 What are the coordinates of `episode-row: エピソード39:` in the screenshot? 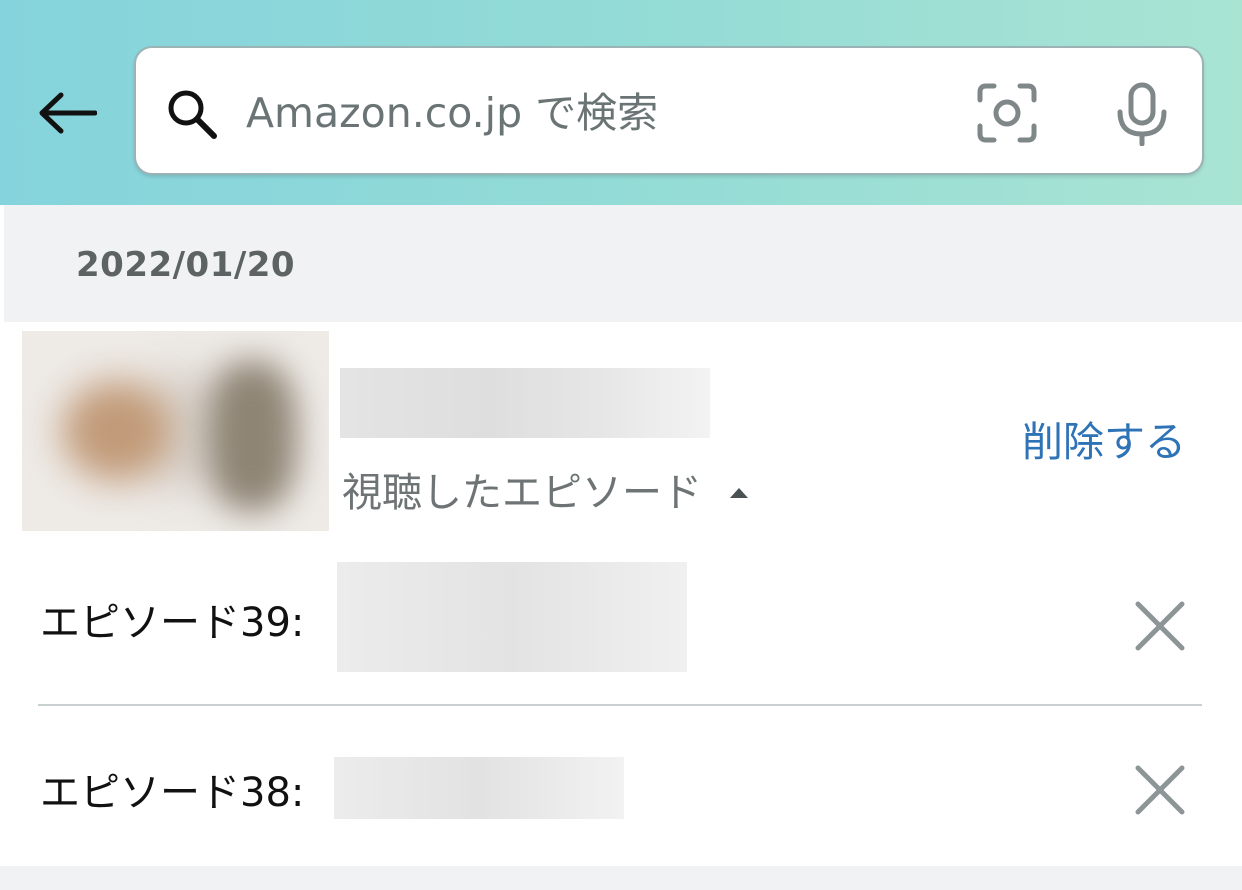 It's located at (621, 617).